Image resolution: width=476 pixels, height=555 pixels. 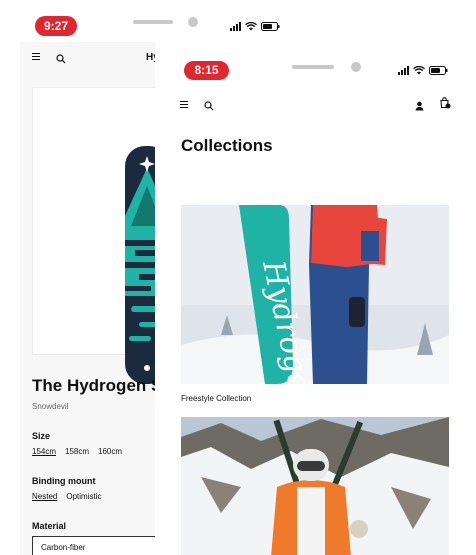 What do you see at coordinates (227, 145) in the screenshot?
I see `page-title: Collections` at bounding box center [227, 145].